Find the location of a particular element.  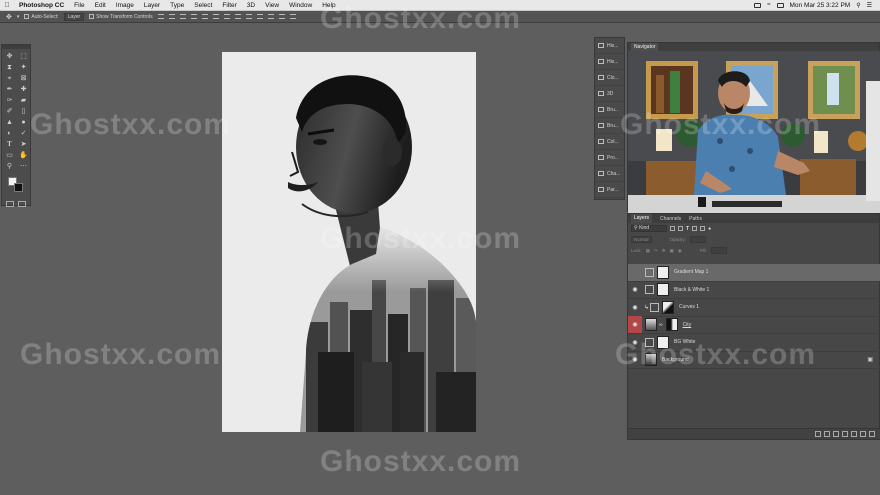

link-layers-icon is located at coordinates (818, 434).